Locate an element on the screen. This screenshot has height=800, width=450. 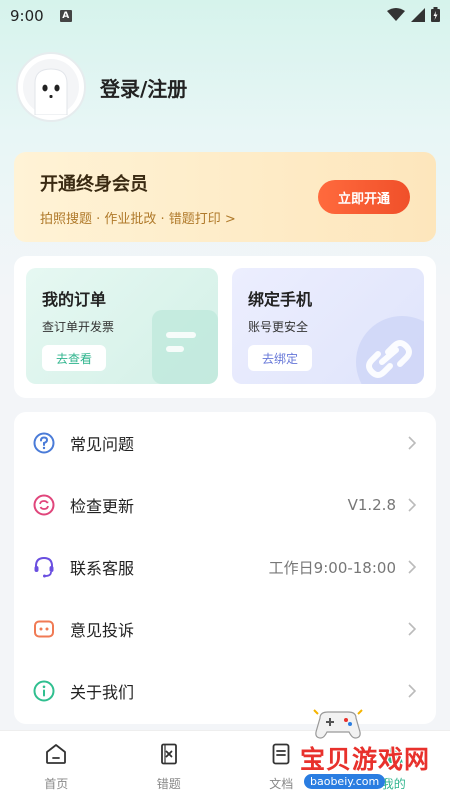
menu-item-about-us: 关于我们 is located at coordinates (225, 691).